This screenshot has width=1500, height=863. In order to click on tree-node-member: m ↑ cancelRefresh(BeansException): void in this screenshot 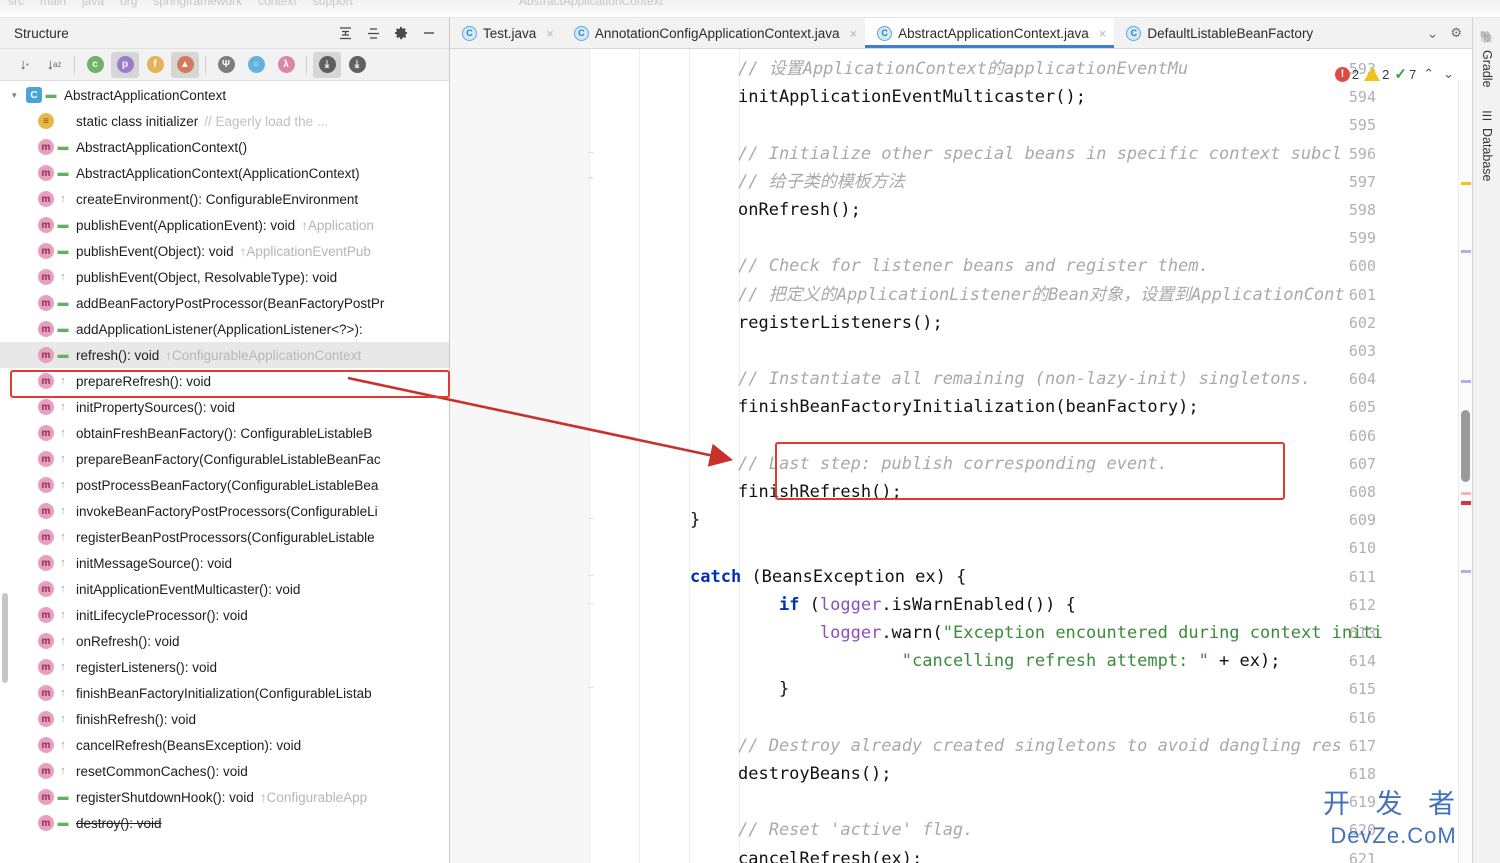, I will do `click(224, 745)`.